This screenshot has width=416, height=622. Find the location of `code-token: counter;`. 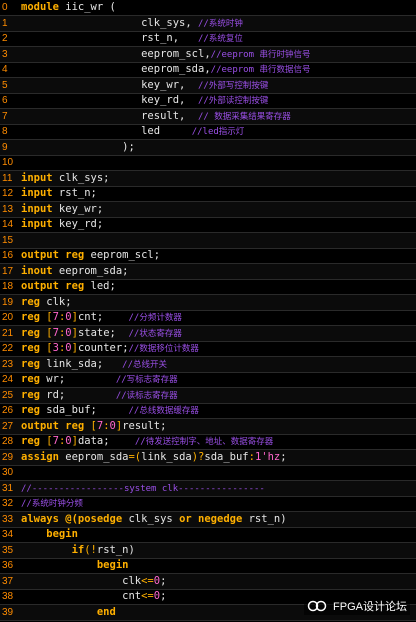

code-token: counter; is located at coordinates (103, 348).